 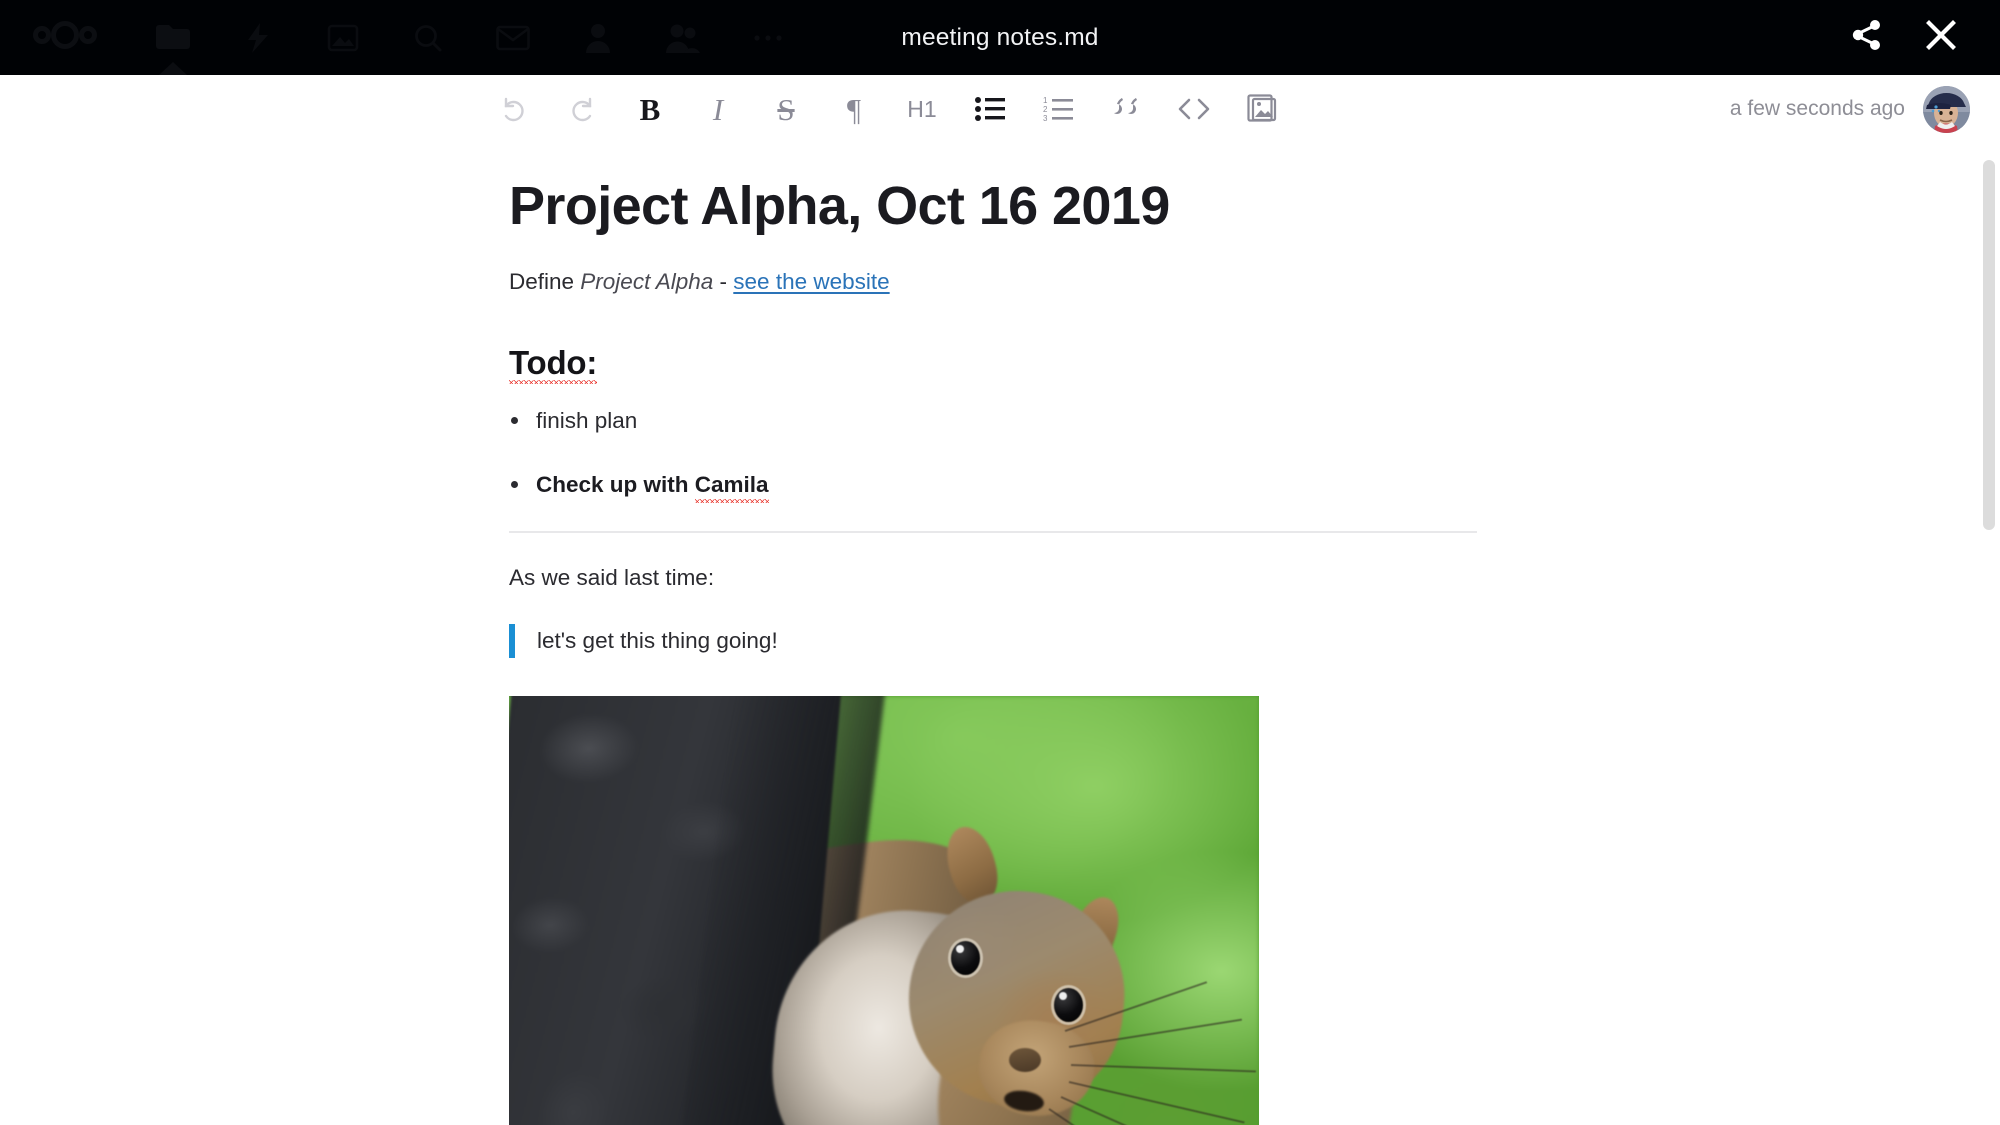 I want to click on list-item: finish plan, so click(x=994, y=421).